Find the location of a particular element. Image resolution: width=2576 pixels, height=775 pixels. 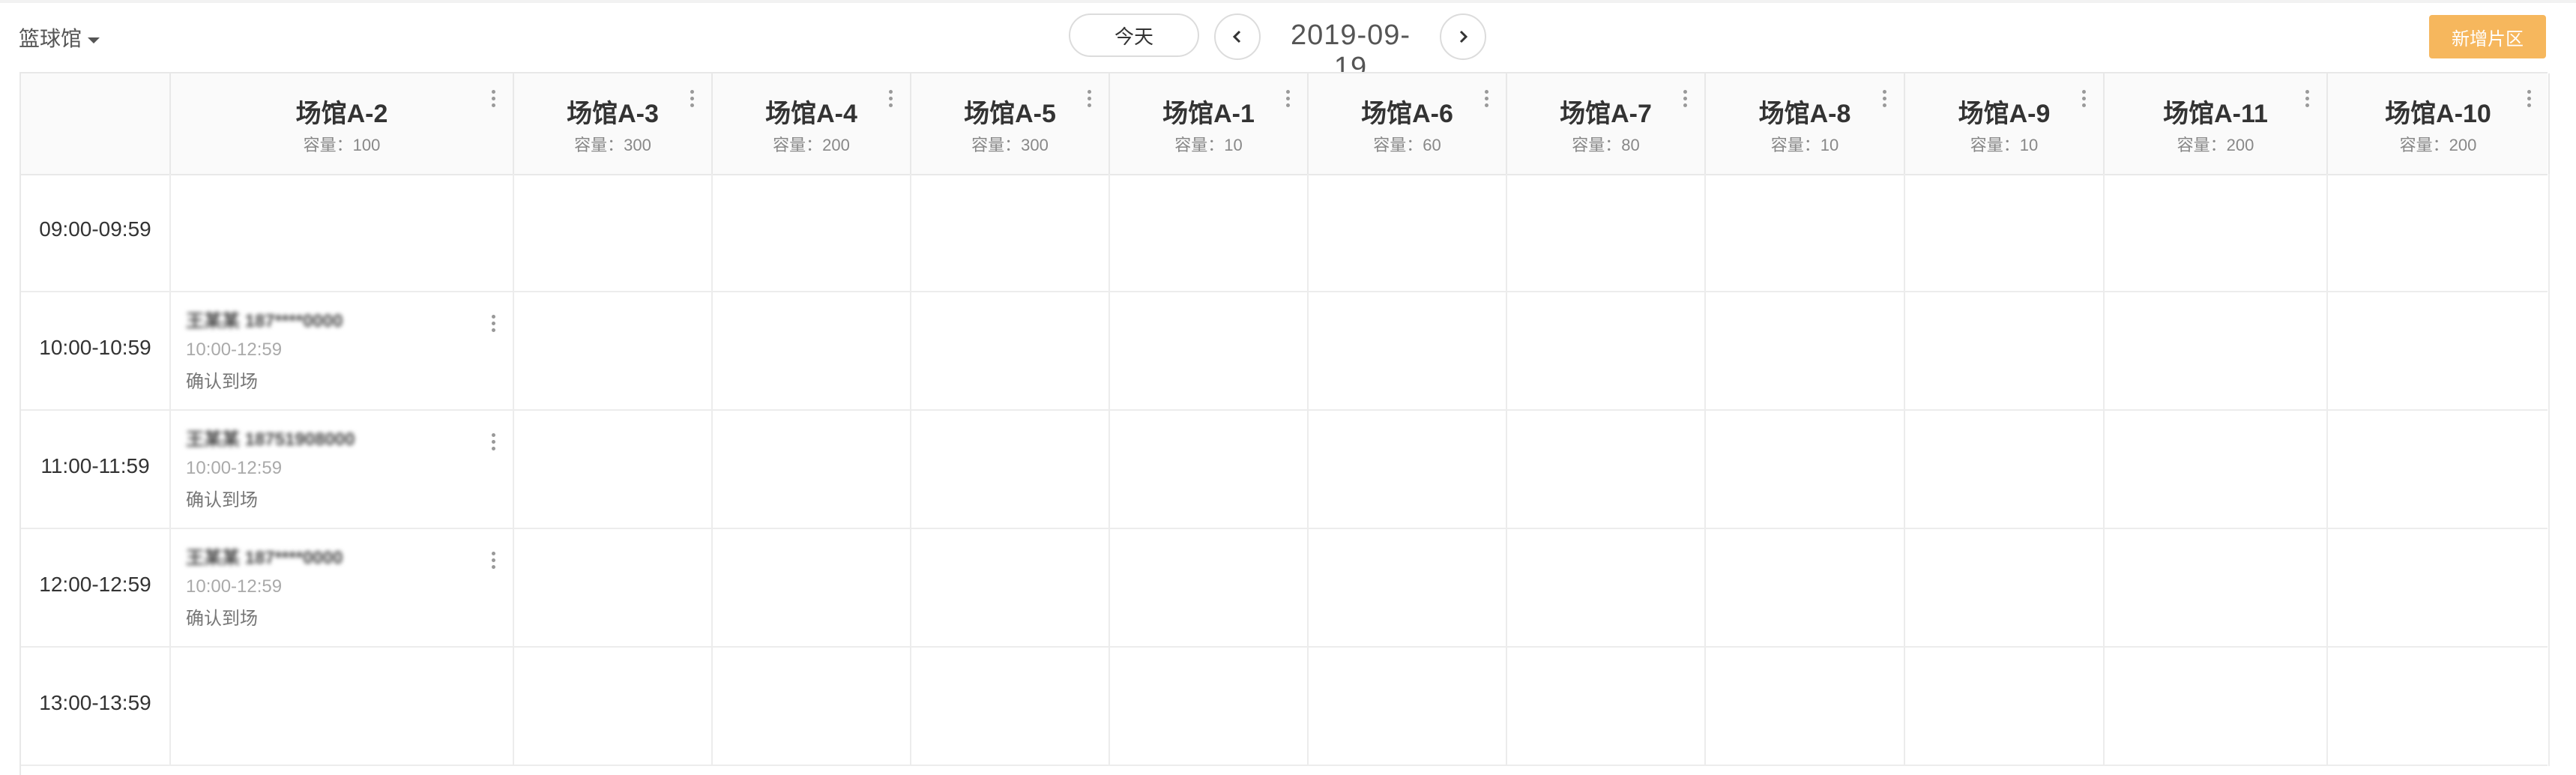

booking-time-range: 10:00-12:59 is located at coordinates (235, 468).